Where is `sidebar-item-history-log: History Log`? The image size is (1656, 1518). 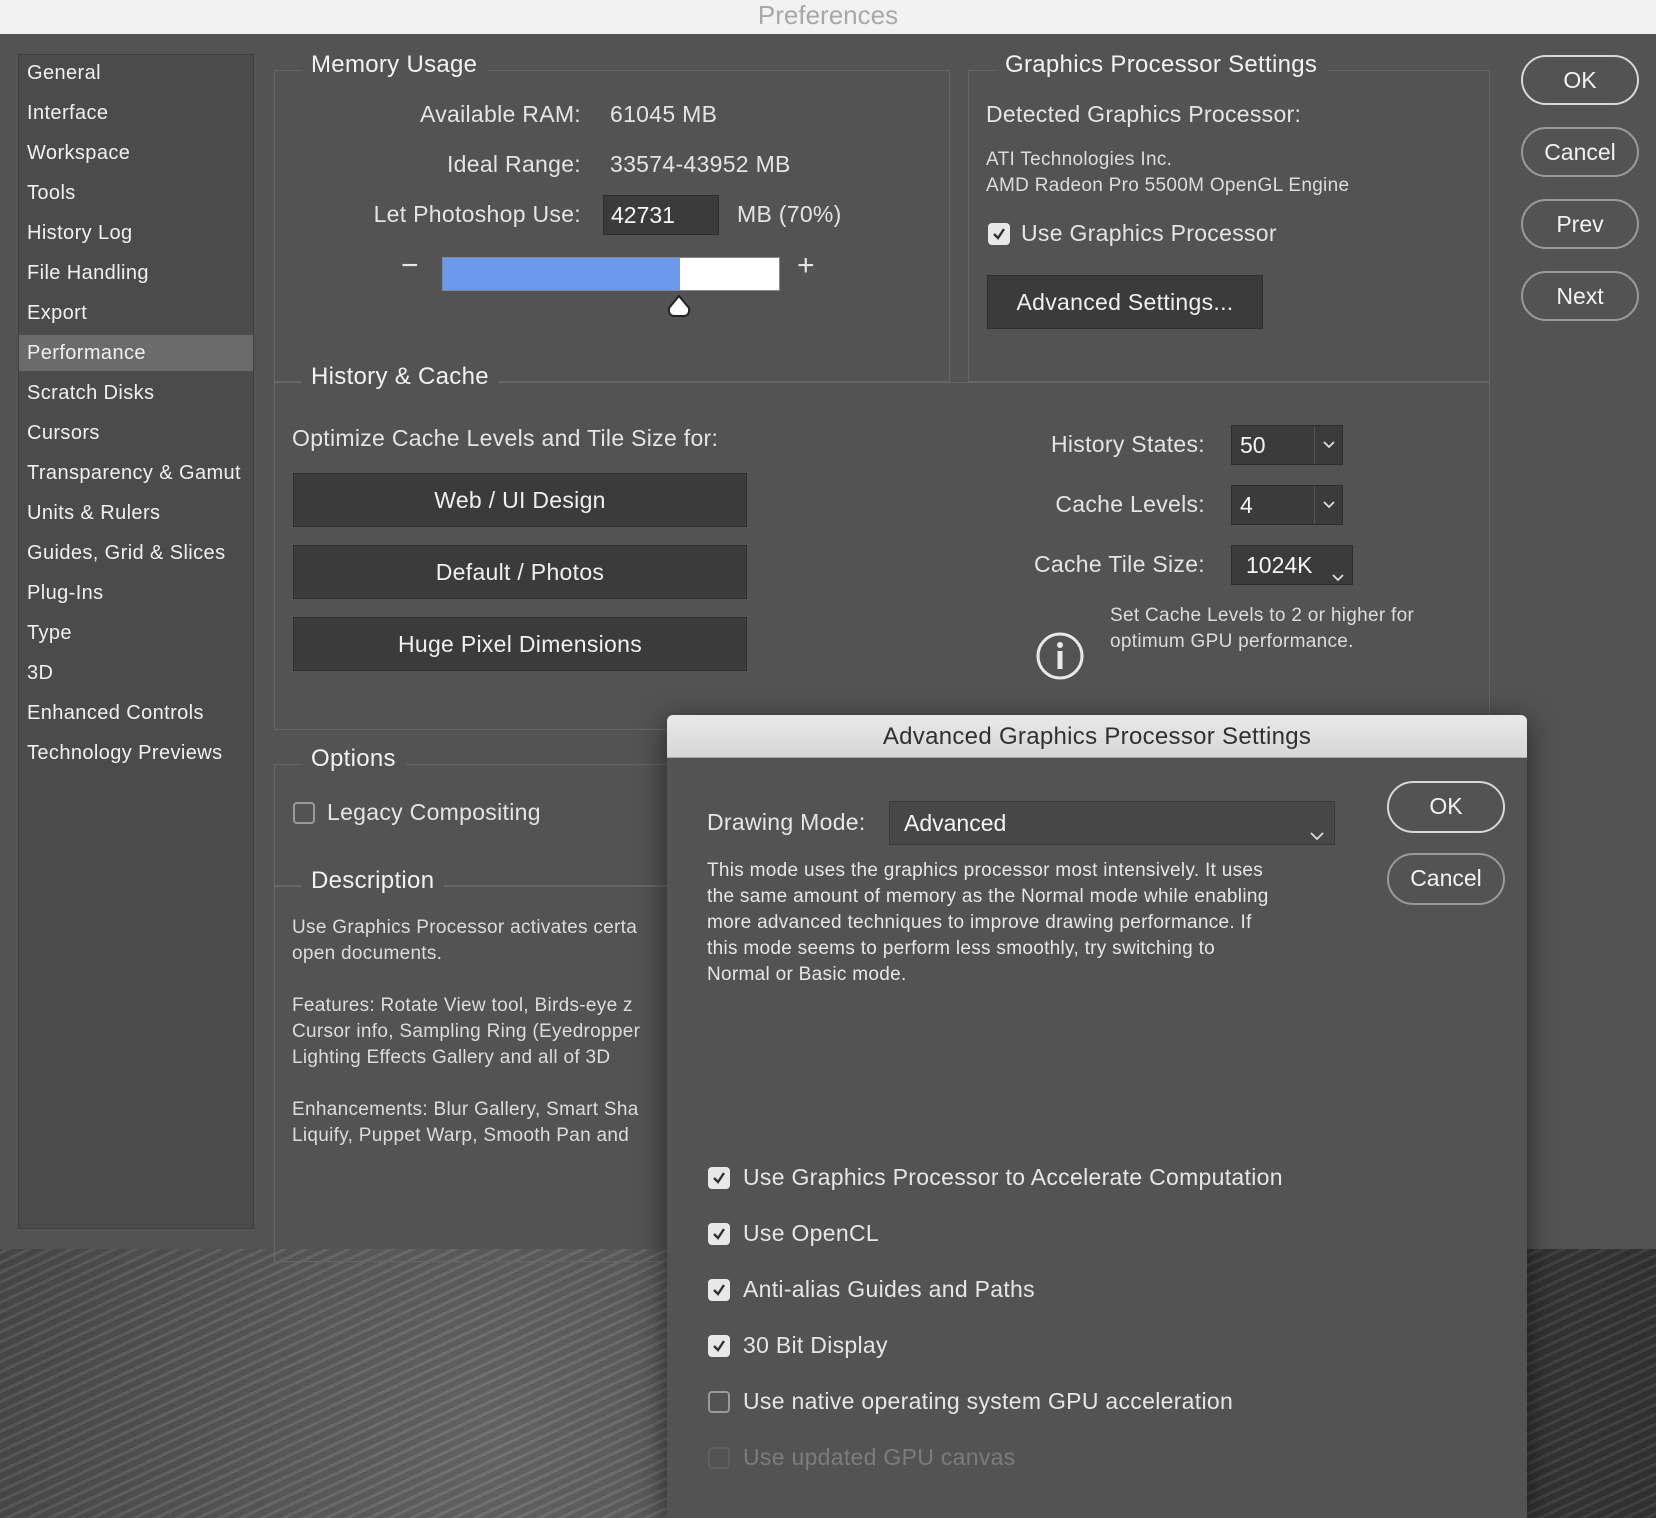
sidebar-item-history-log: History Log is located at coordinates (136, 233).